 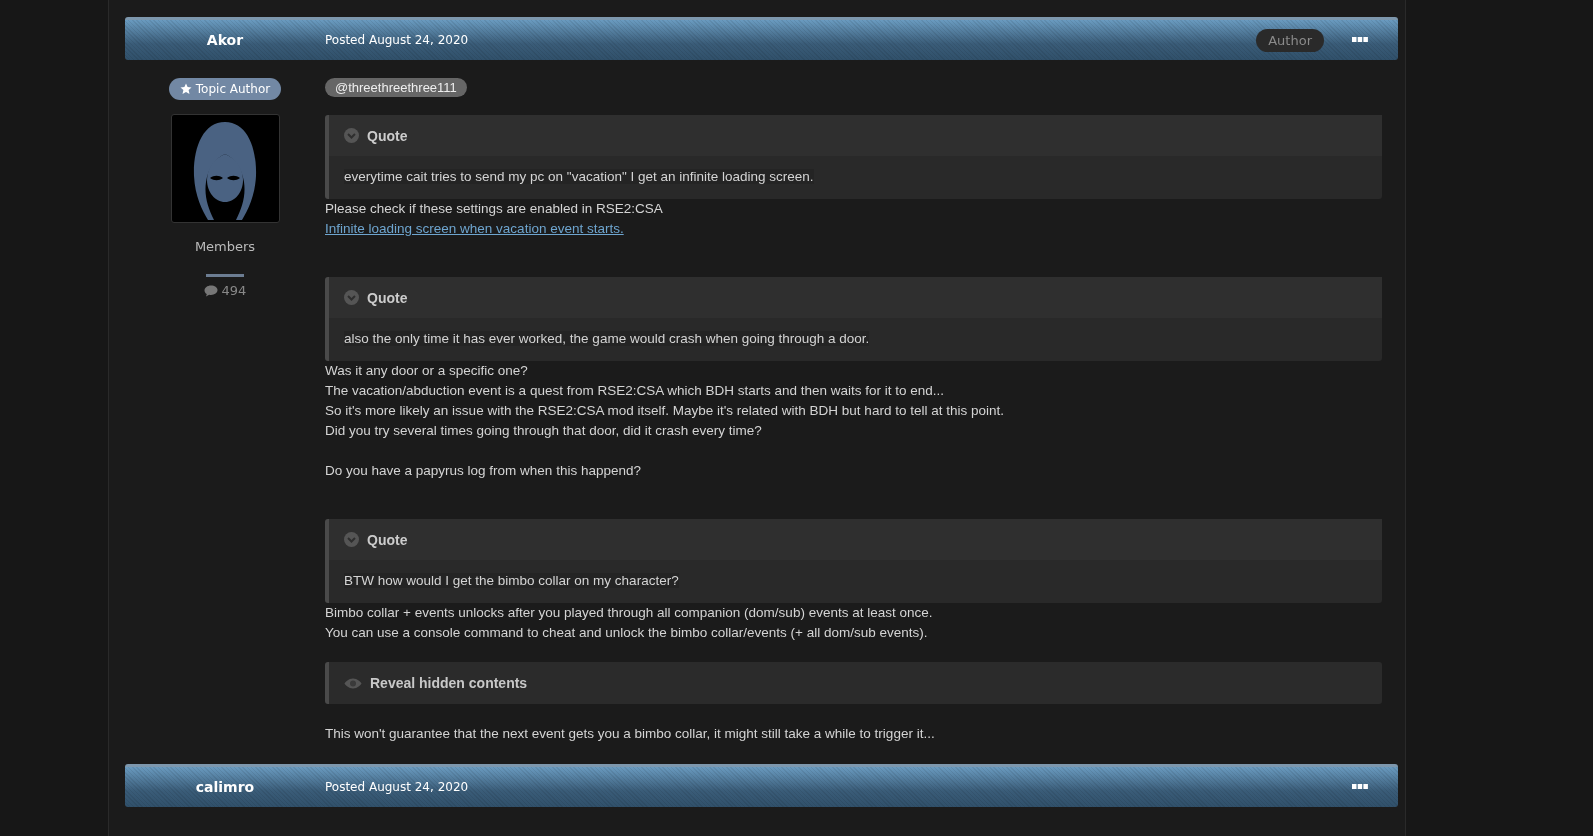 What do you see at coordinates (494, 209) in the screenshot?
I see `post-text: Please check if these settings are enabled in RSE2:CSA` at bounding box center [494, 209].